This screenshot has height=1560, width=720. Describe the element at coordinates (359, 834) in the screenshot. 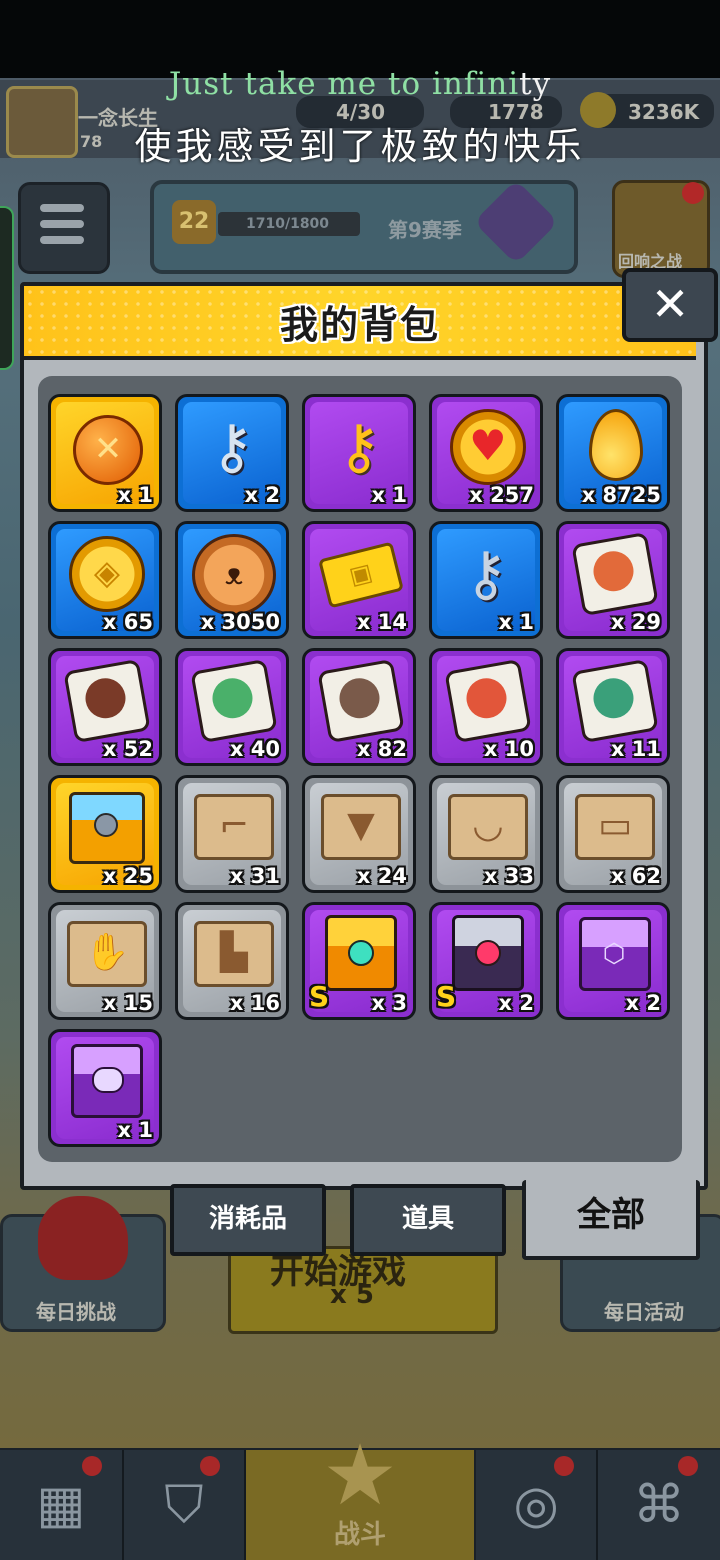

I see `item-slot-armor-blueprint: ▼ x 24` at that location.